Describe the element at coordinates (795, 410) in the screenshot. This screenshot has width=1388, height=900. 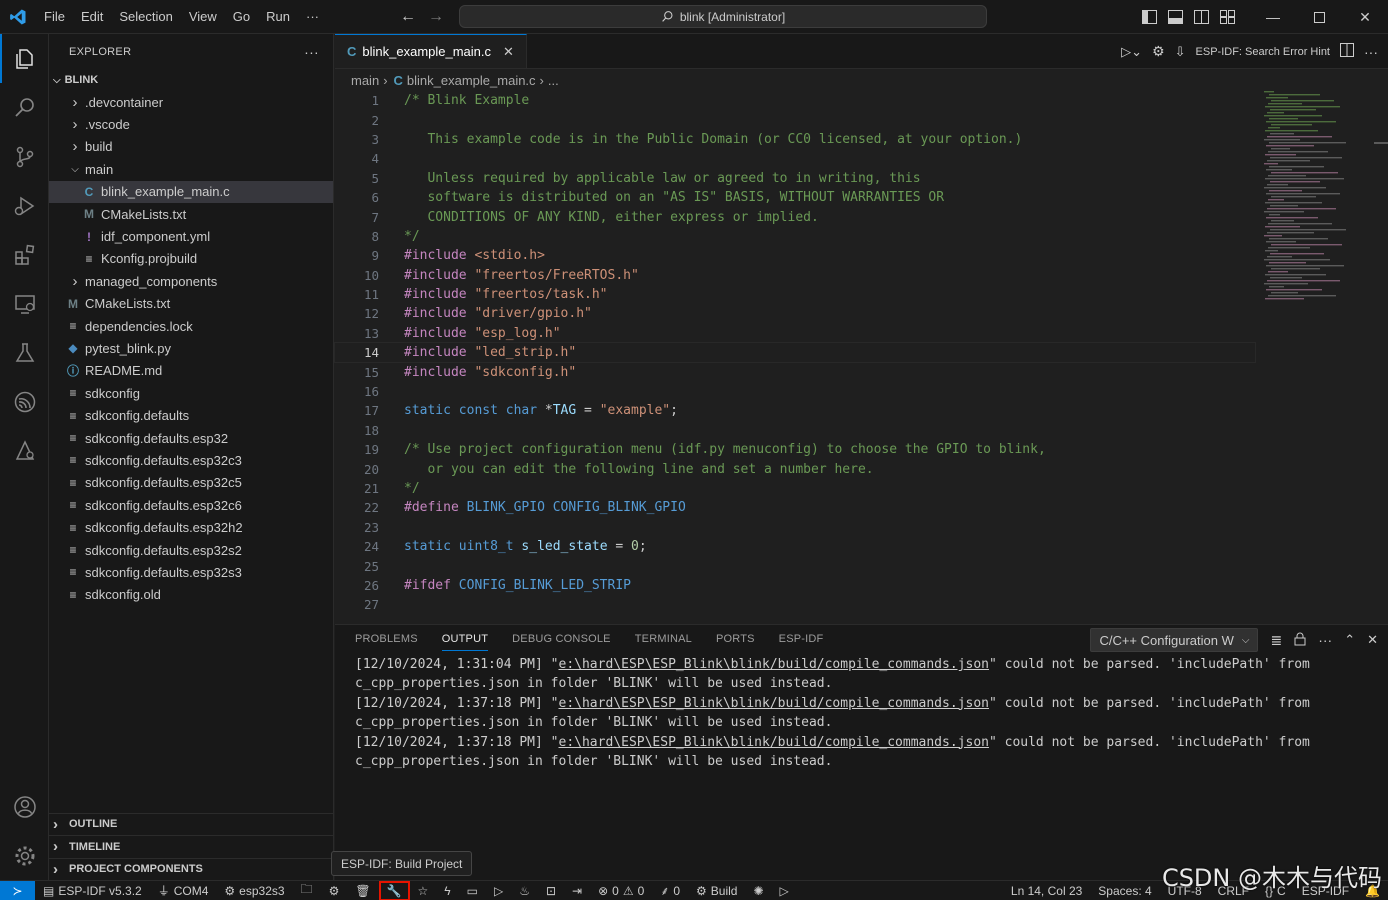
I see `code-line: 17 static const char *TAG = "example";` at that location.